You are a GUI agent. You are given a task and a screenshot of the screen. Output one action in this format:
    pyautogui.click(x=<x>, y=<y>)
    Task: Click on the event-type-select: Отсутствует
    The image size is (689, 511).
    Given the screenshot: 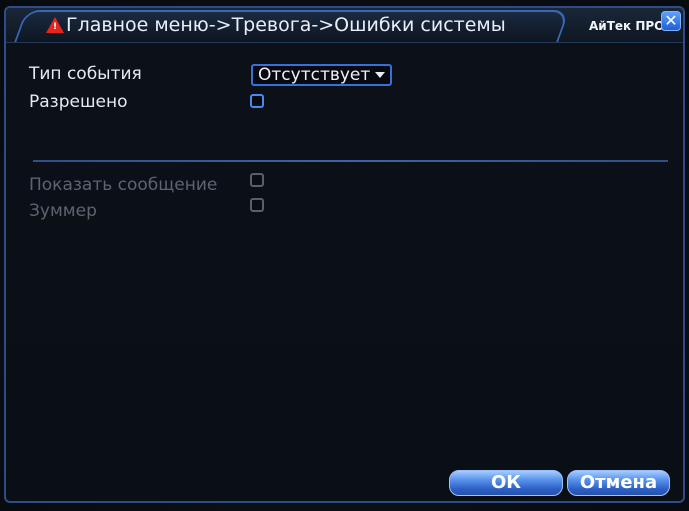 What is the action you would take?
    pyautogui.click(x=321, y=75)
    